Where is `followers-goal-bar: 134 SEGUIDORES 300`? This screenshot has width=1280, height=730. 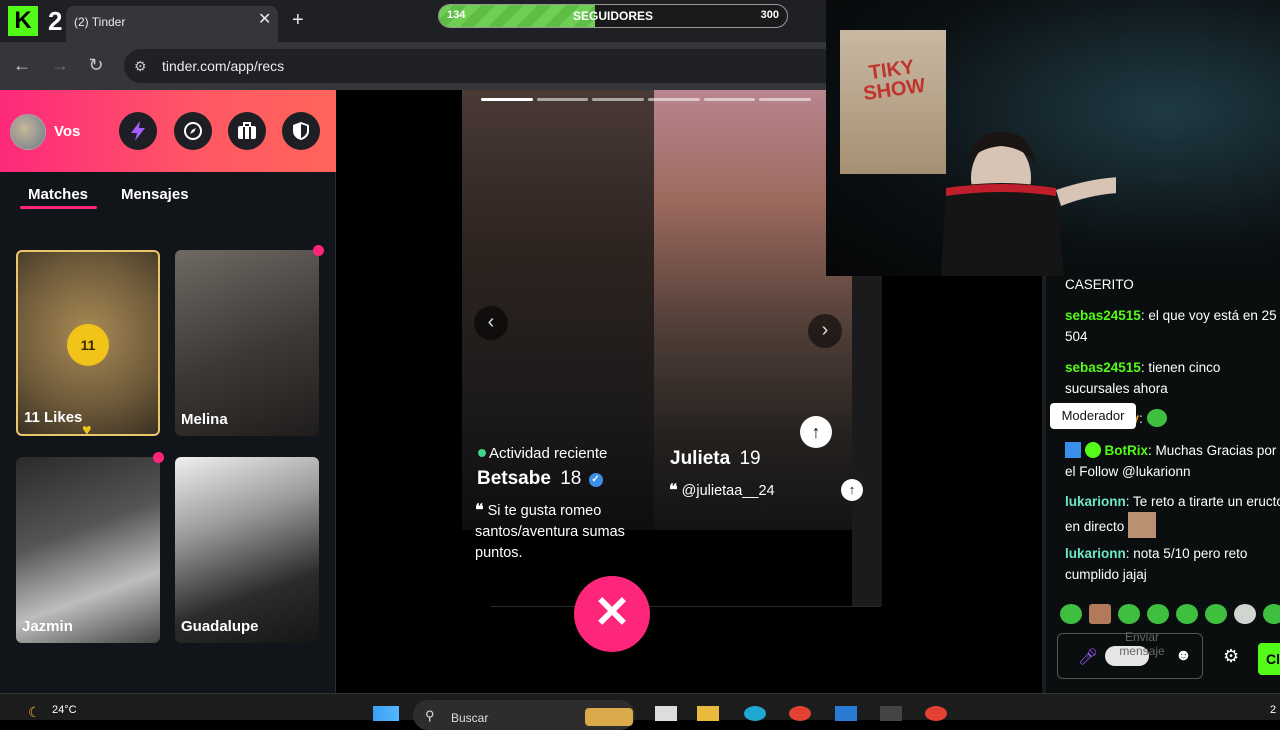
followers-goal-bar: 134 SEGUIDORES 300 is located at coordinates (613, 16).